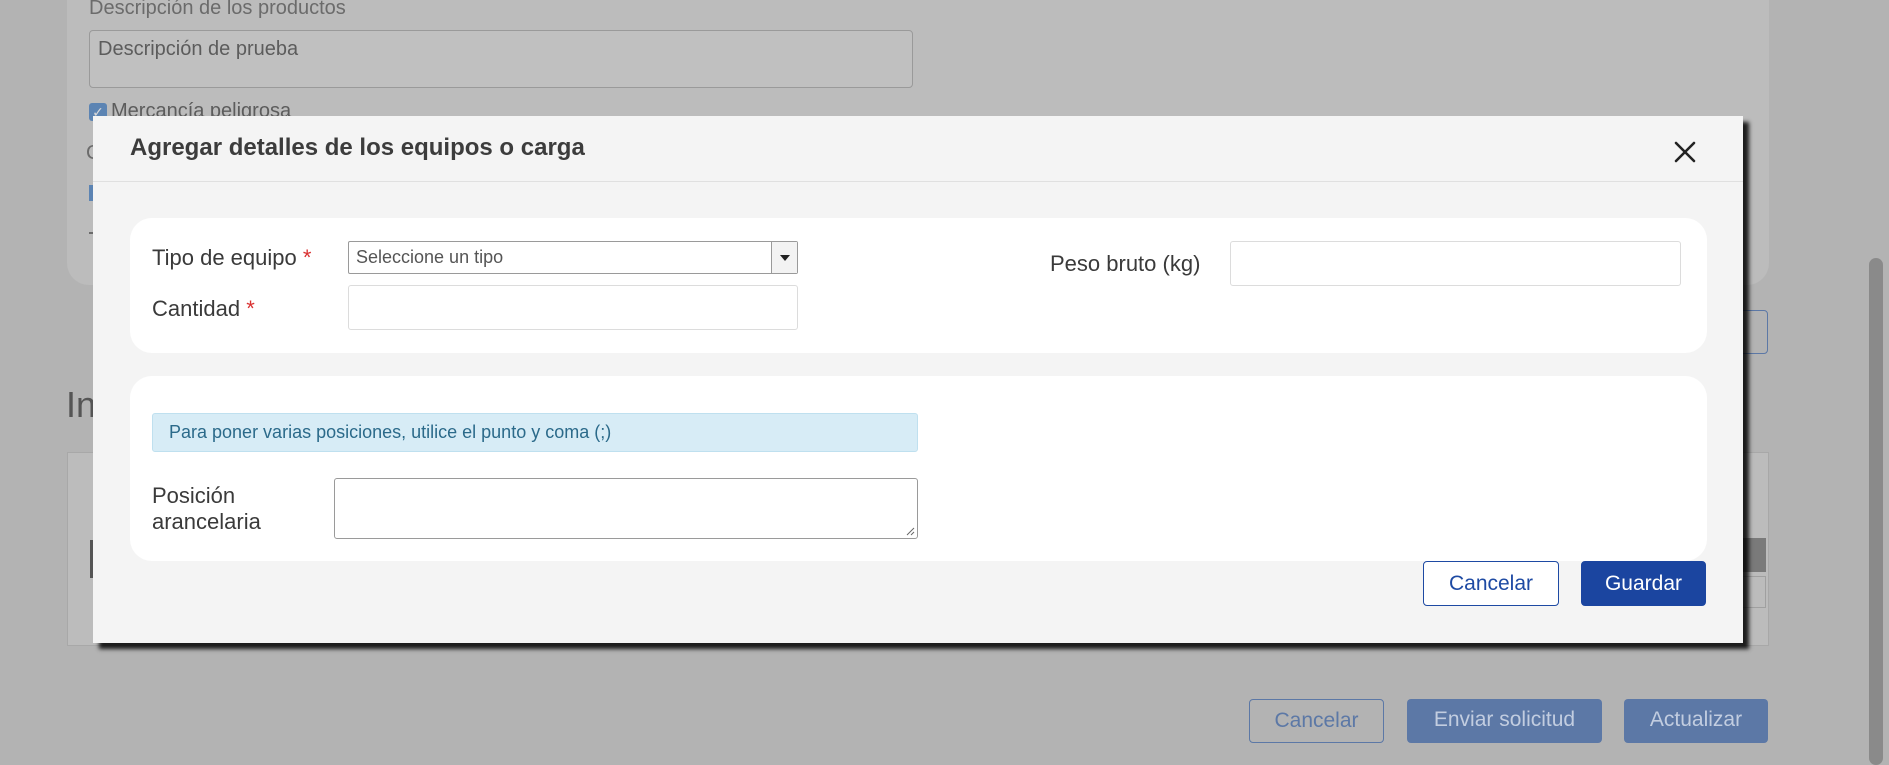  I want to click on quantity-input, so click(573, 307).